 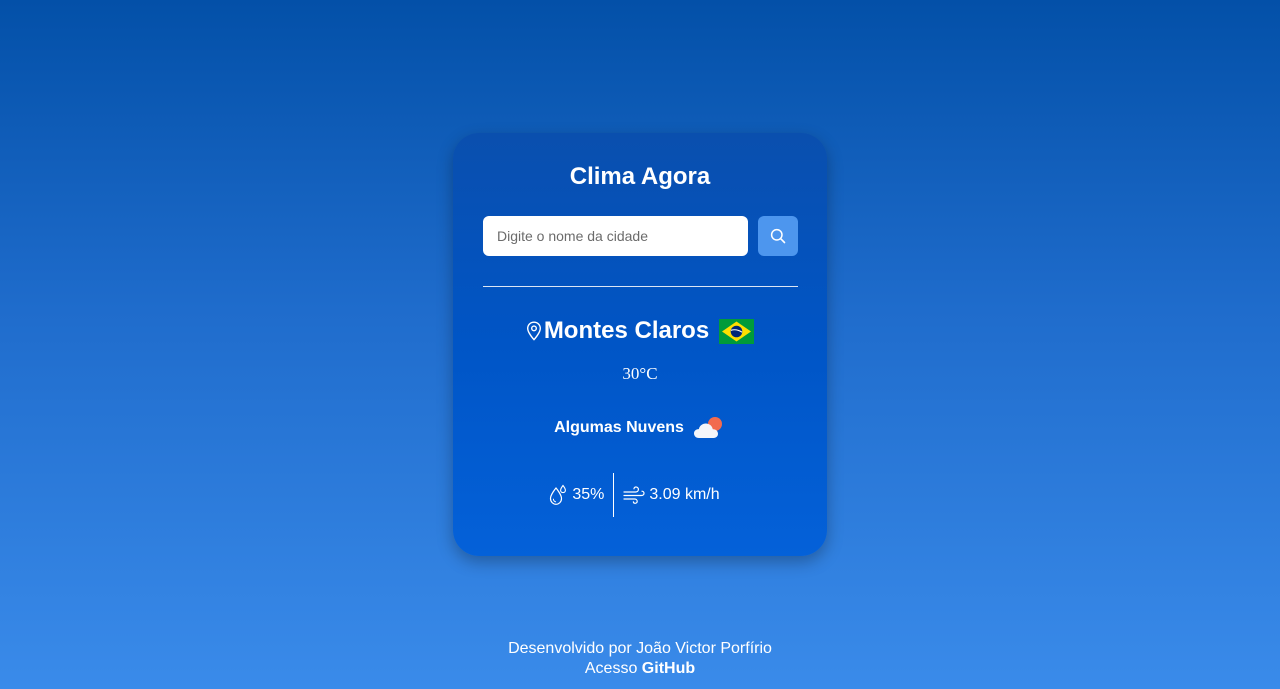 I want to click on footer-credit: Desenvolvido por João Victor Porfírio, so click(x=640, y=648).